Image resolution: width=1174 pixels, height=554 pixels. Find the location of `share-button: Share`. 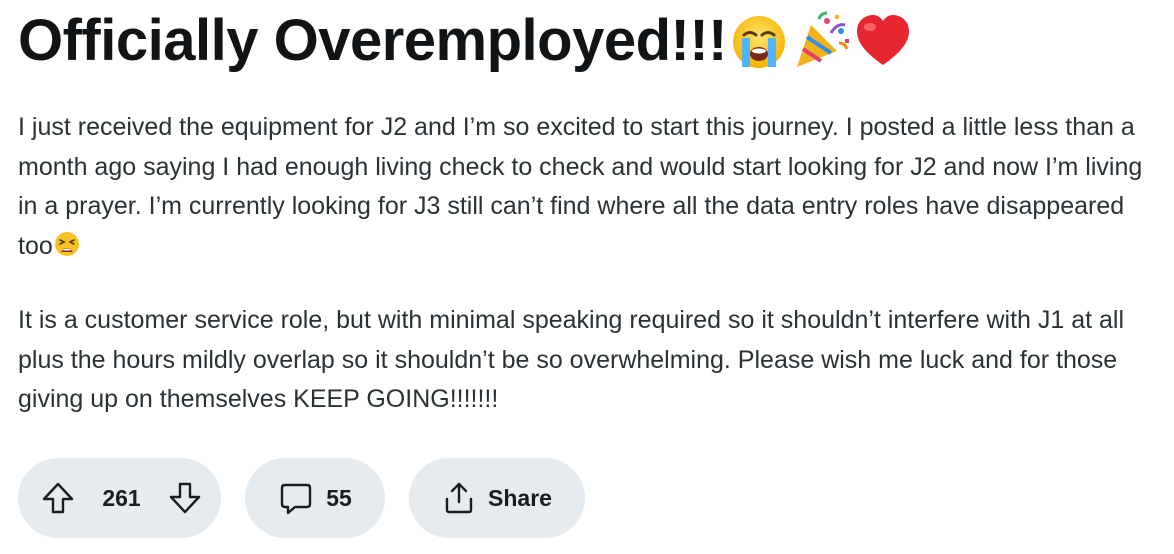

share-button: Share is located at coordinates (497, 498).